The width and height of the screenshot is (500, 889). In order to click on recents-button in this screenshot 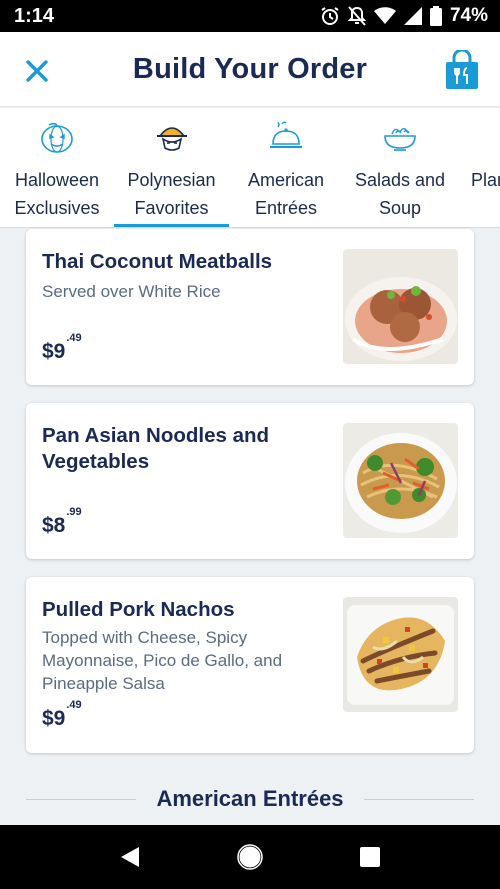, I will do `click(370, 857)`.